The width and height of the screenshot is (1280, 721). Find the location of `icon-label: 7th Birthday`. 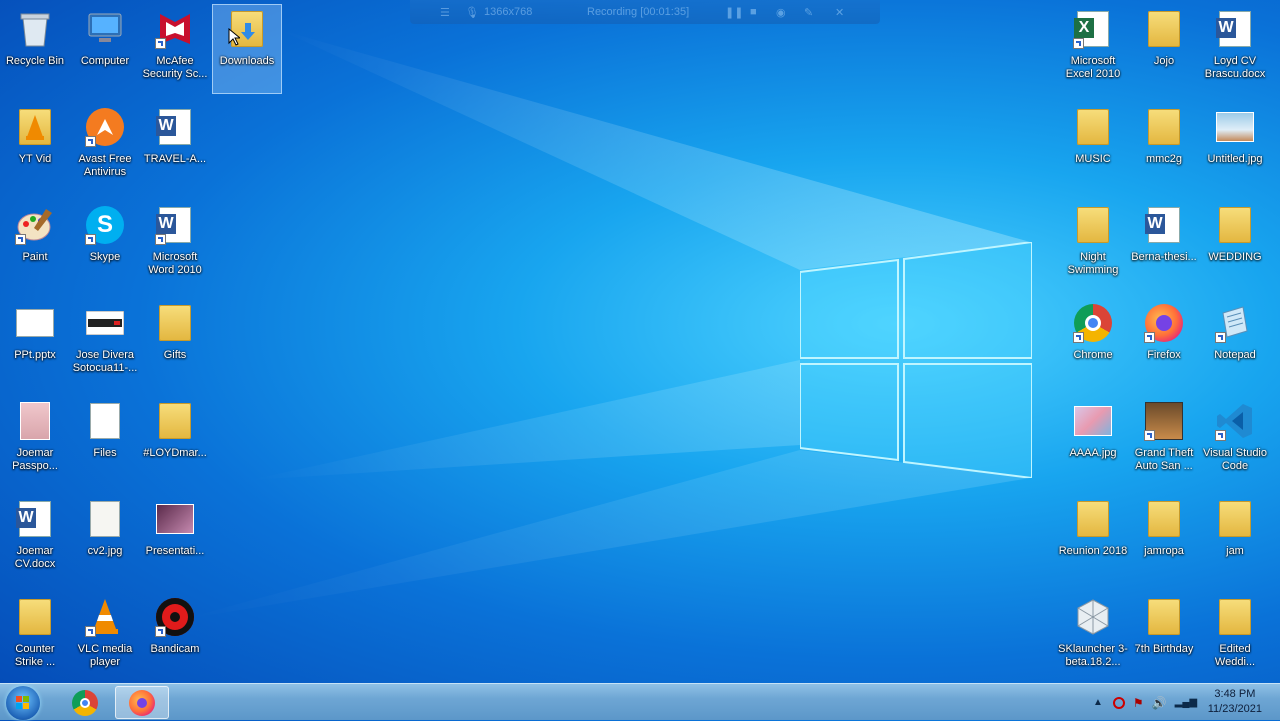

icon-label: 7th Birthday is located at coordinates (1164, 649).